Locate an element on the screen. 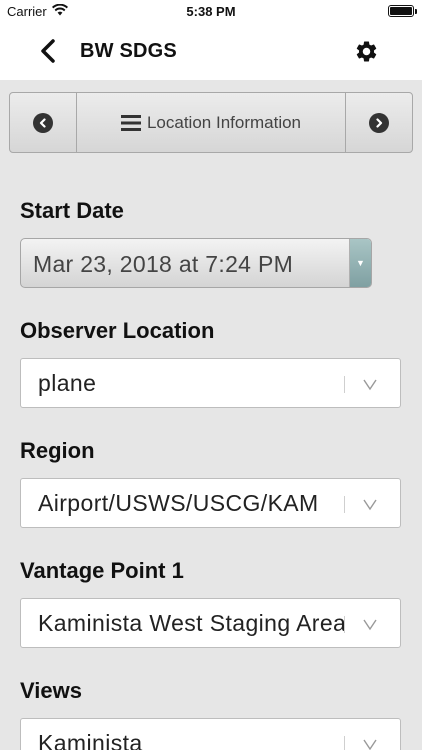 This screenshot has width=422, height=750. region-value: Airport/USWS/USCG/KAM is located at coordinates (178, 503).